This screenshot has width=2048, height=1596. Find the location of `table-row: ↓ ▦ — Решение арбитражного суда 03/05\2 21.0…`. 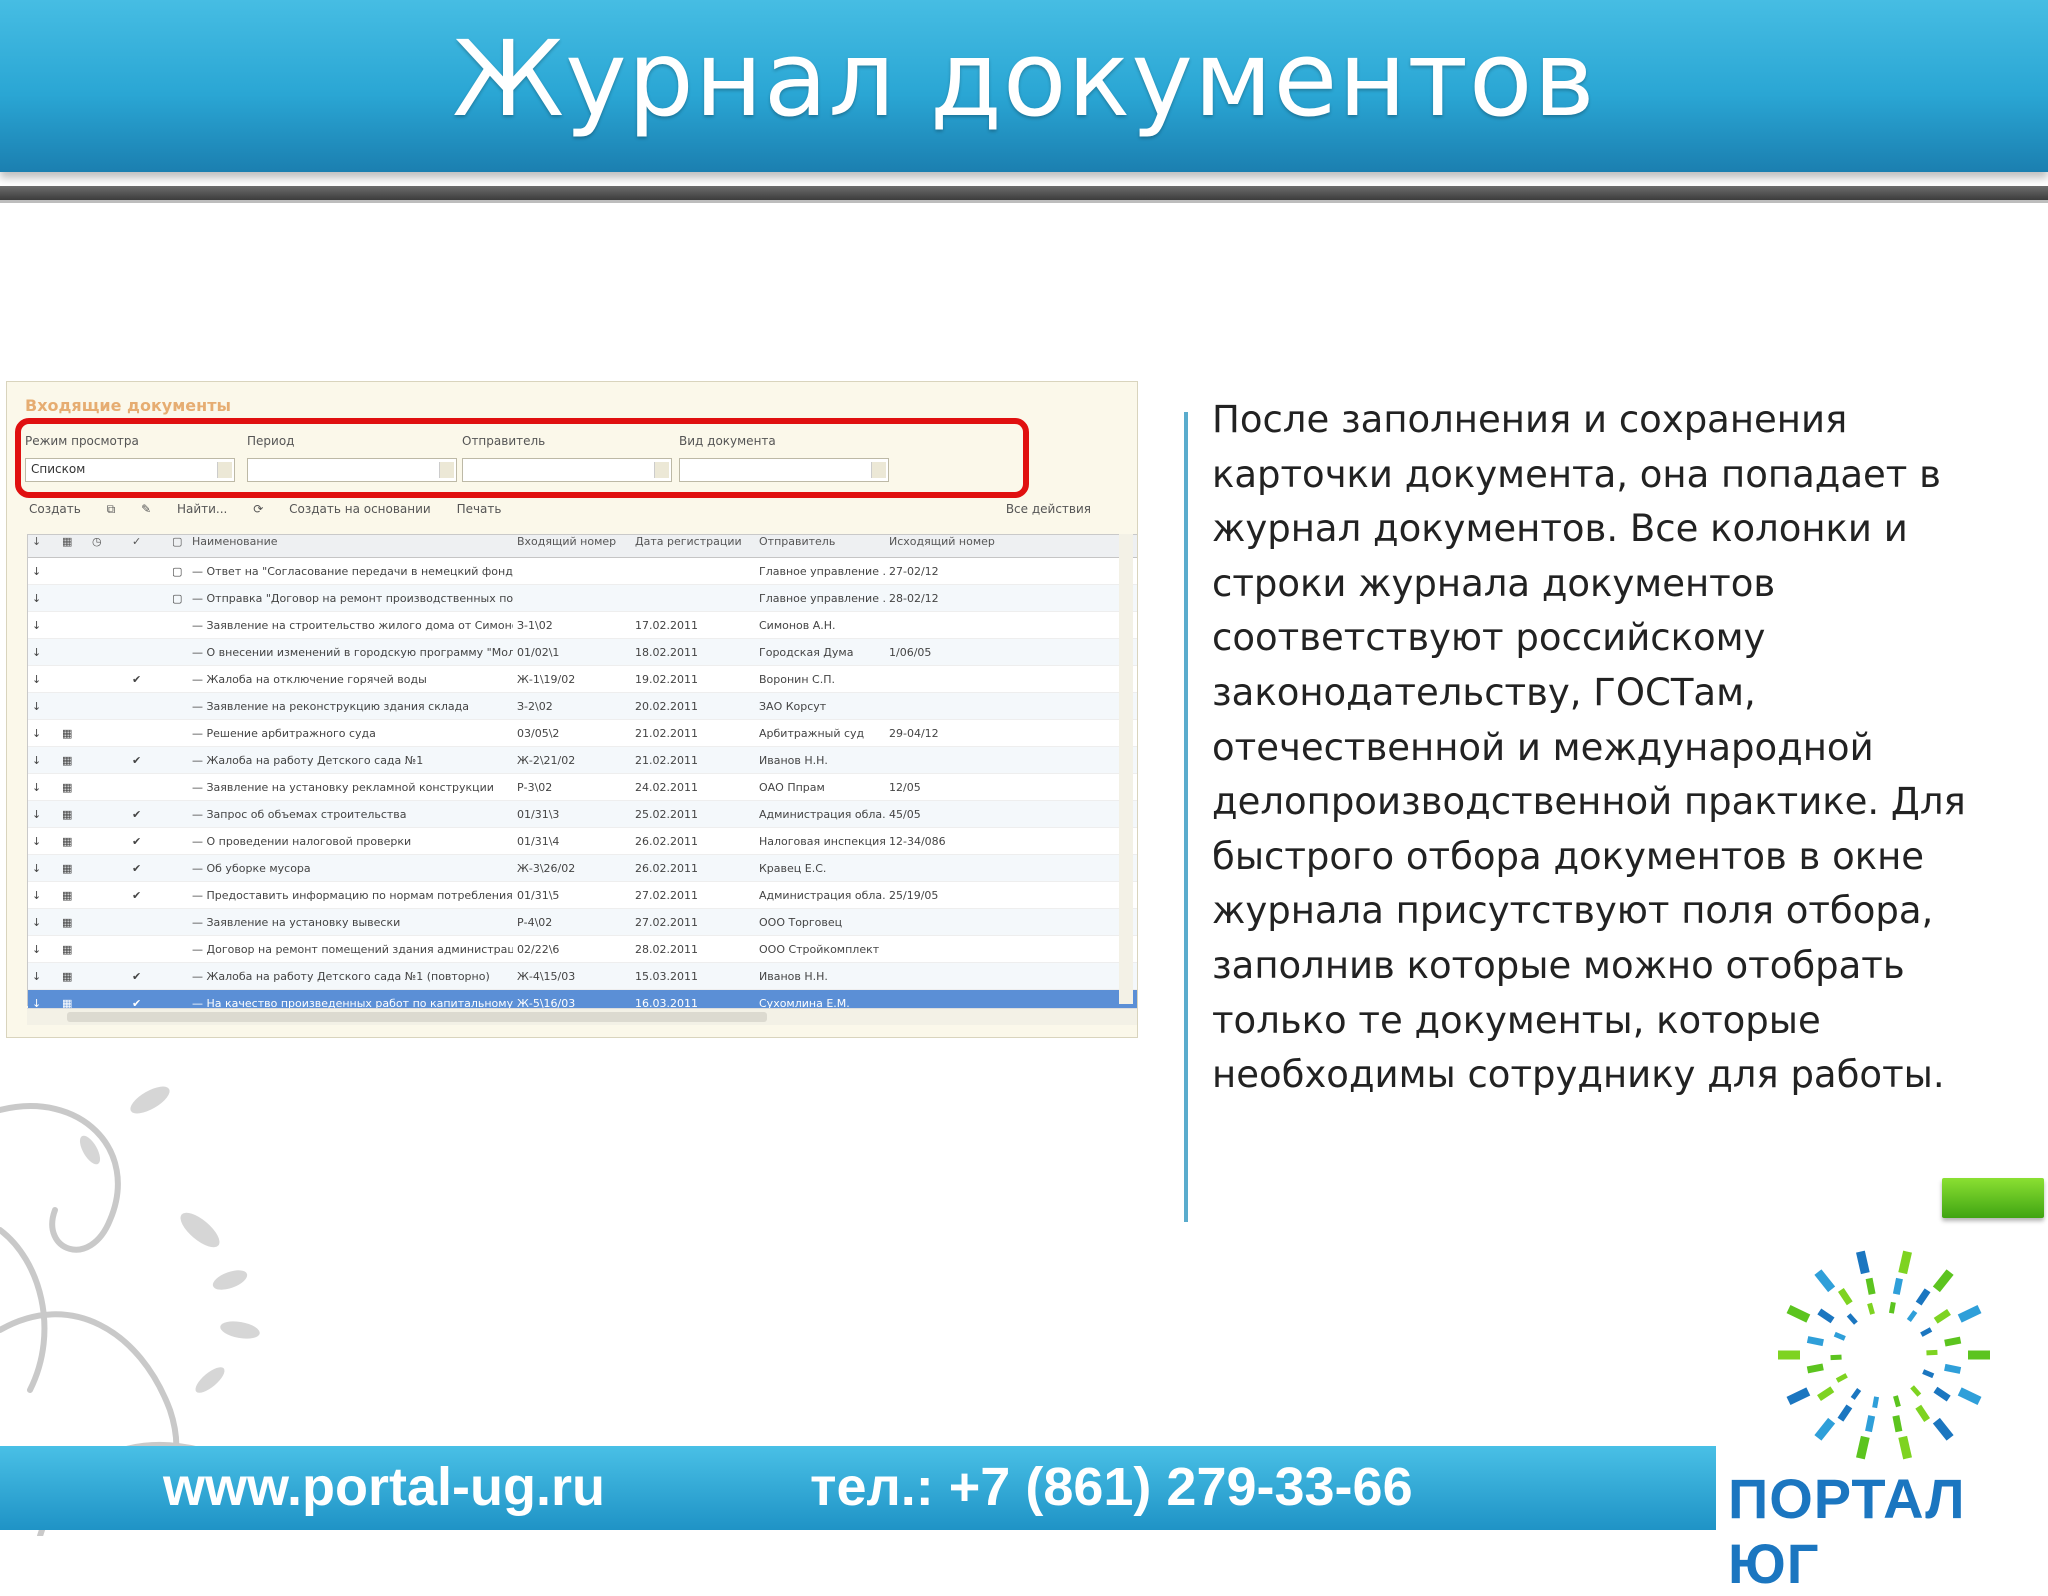

table-row: ↓ ▦ — Решение арбитражного суда 03/05\2 21.0… is located at coordinates (582, 733).